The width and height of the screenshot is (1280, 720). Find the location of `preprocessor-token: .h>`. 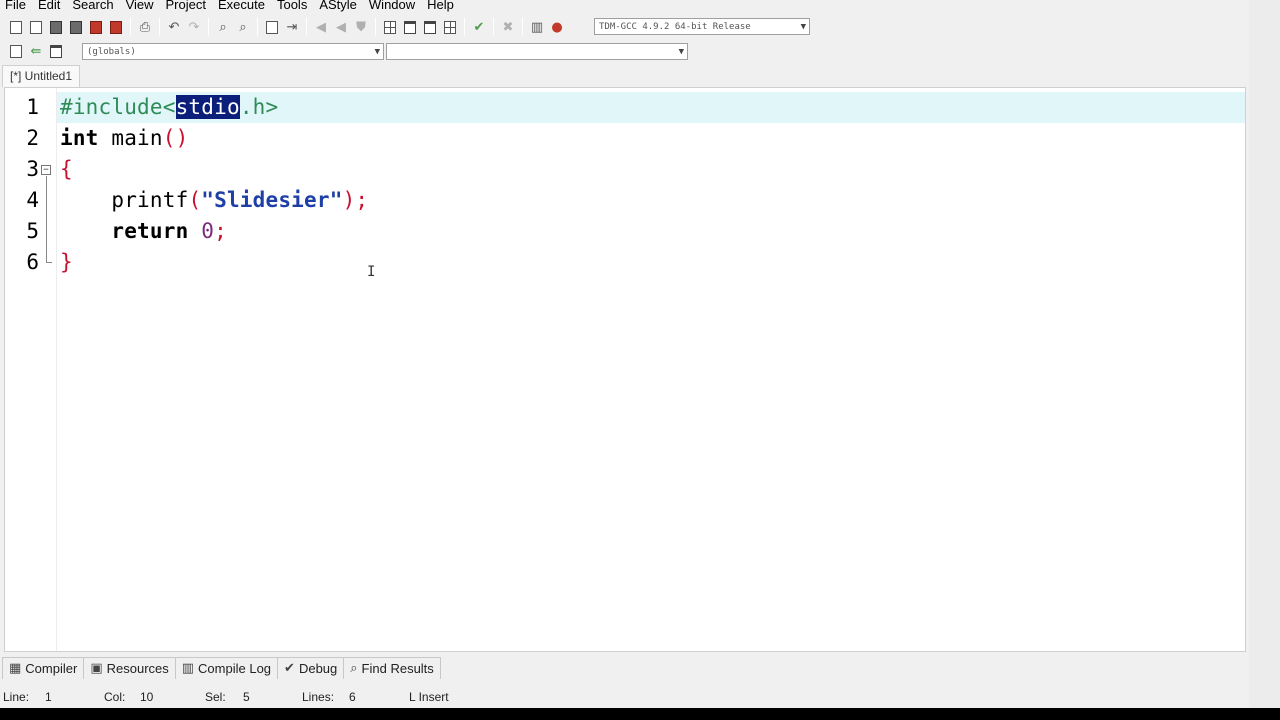

preprocessor-token: .h> is located at coordinates (259, 107).